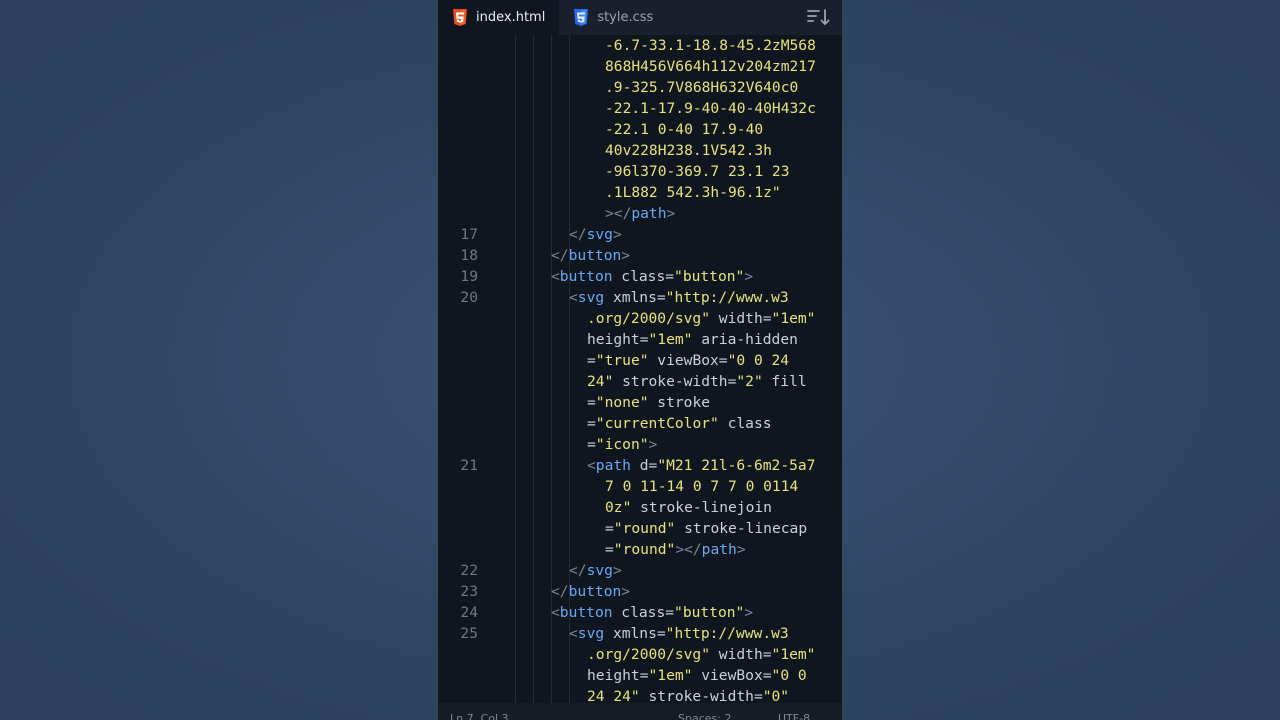 This screenshot has width=1280, height=720. What do you see at coordinates (640, 276) in the screenshot?
I see `code-line: 19 <button class="button">` at bounding box center [640, 276].